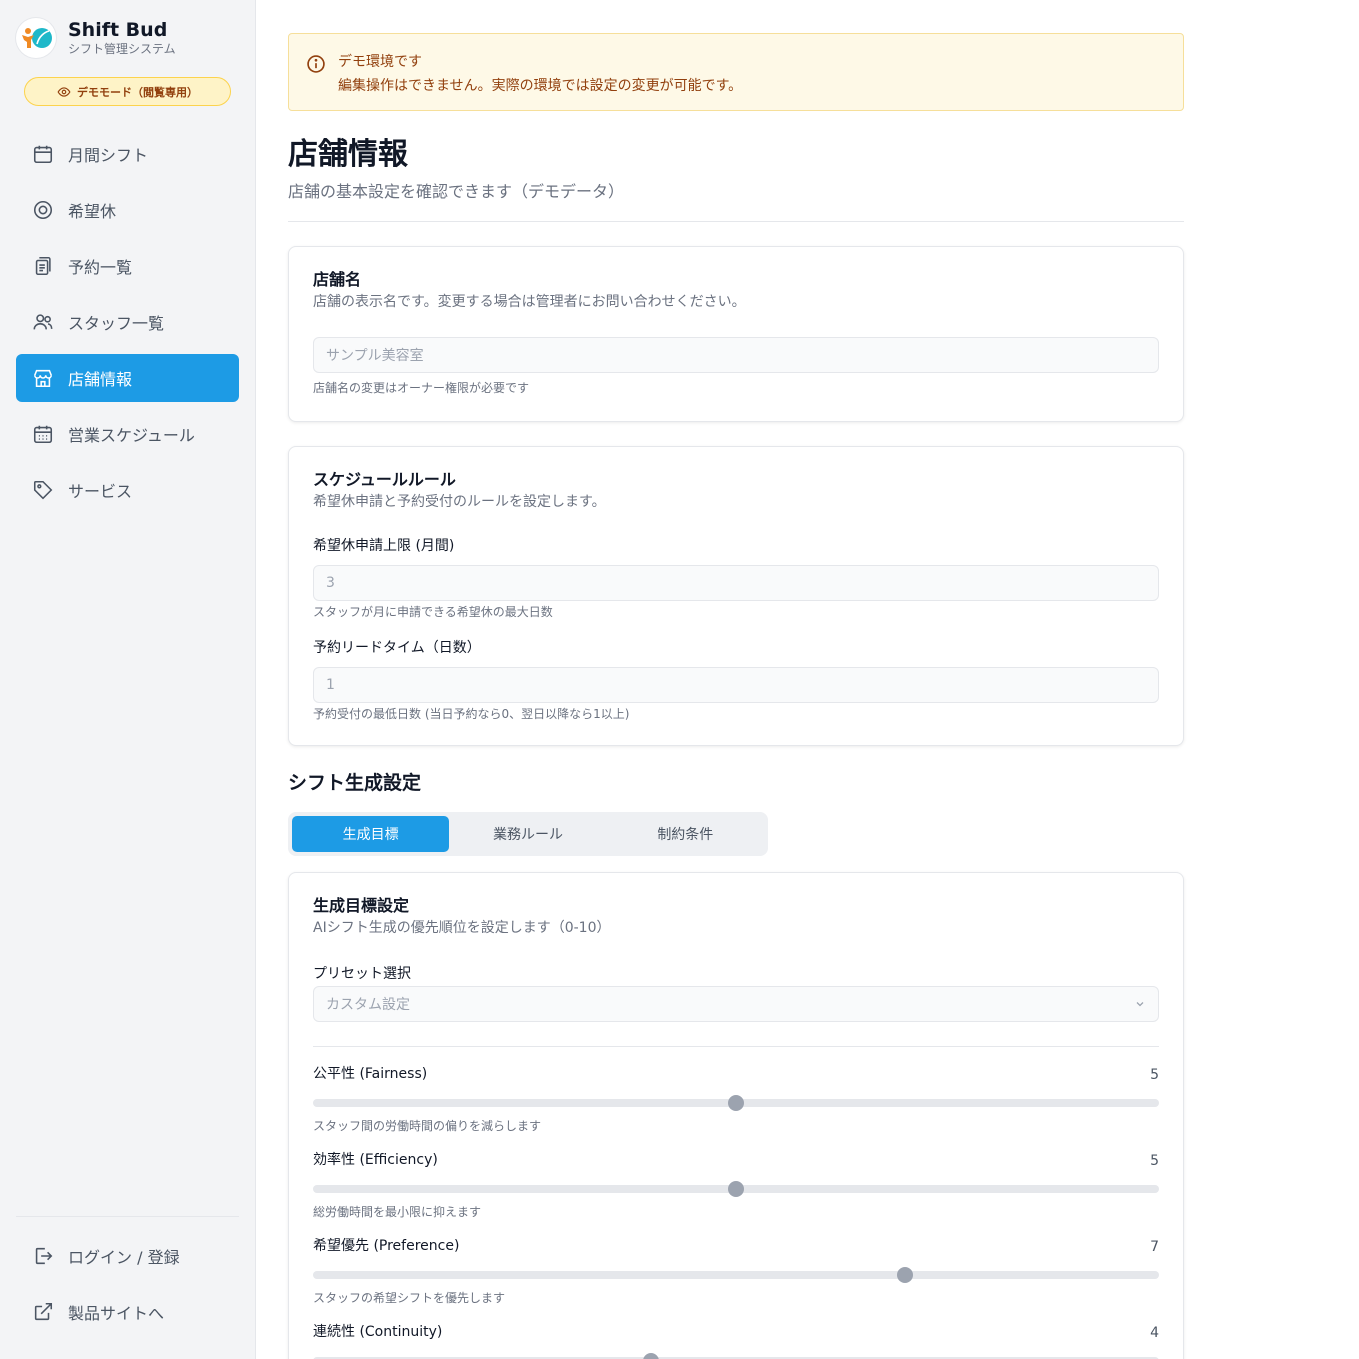 The width and height of the screenshot is (1359, 1359). What do you see at coordinates (736, 583) in the screenshot?
I see `day-off-limit-input: 3` at bounding box center [736, 583].